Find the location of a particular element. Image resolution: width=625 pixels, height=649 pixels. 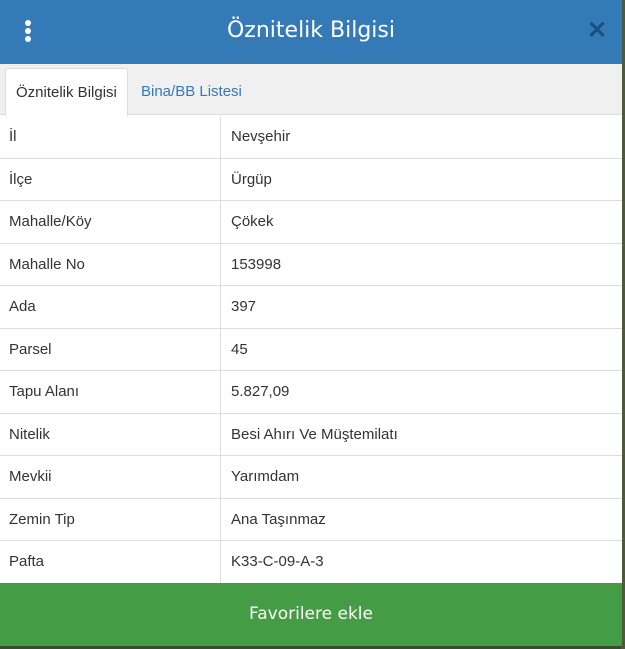

row-value: 5.827,09 is located at coordinates (260, 391).